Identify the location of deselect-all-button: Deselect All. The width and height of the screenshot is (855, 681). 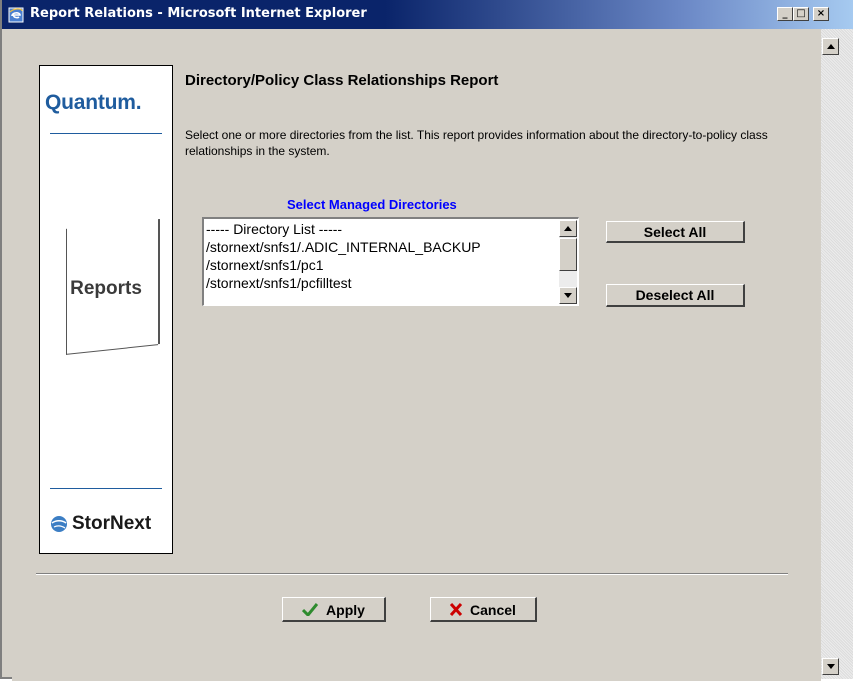
(675, 295).